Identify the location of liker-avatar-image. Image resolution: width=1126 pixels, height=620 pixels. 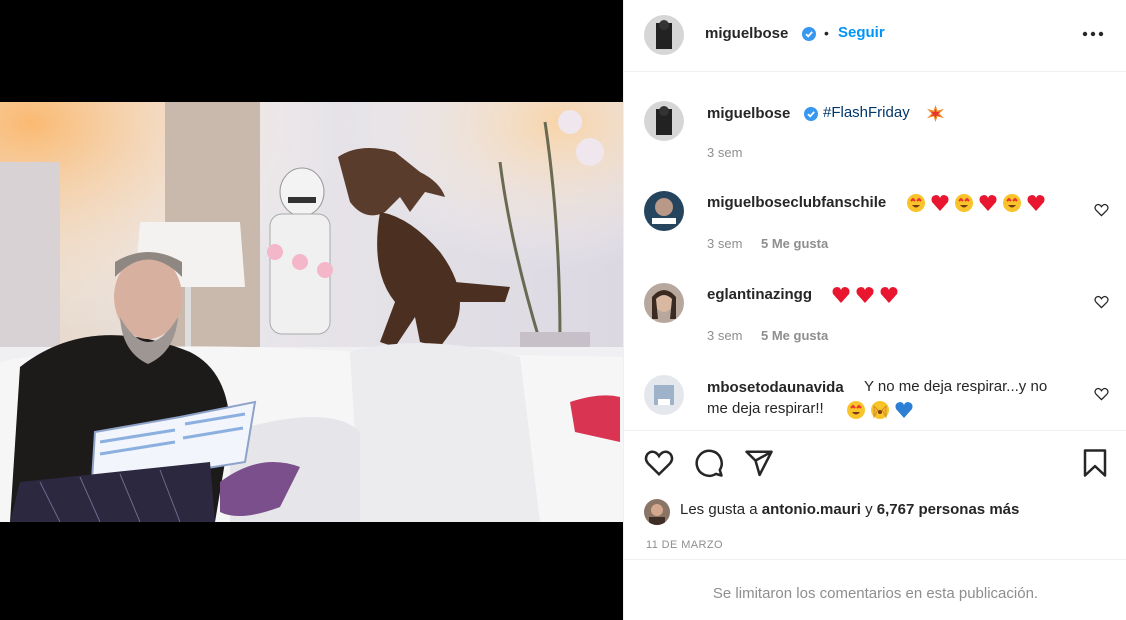
(657, 512).